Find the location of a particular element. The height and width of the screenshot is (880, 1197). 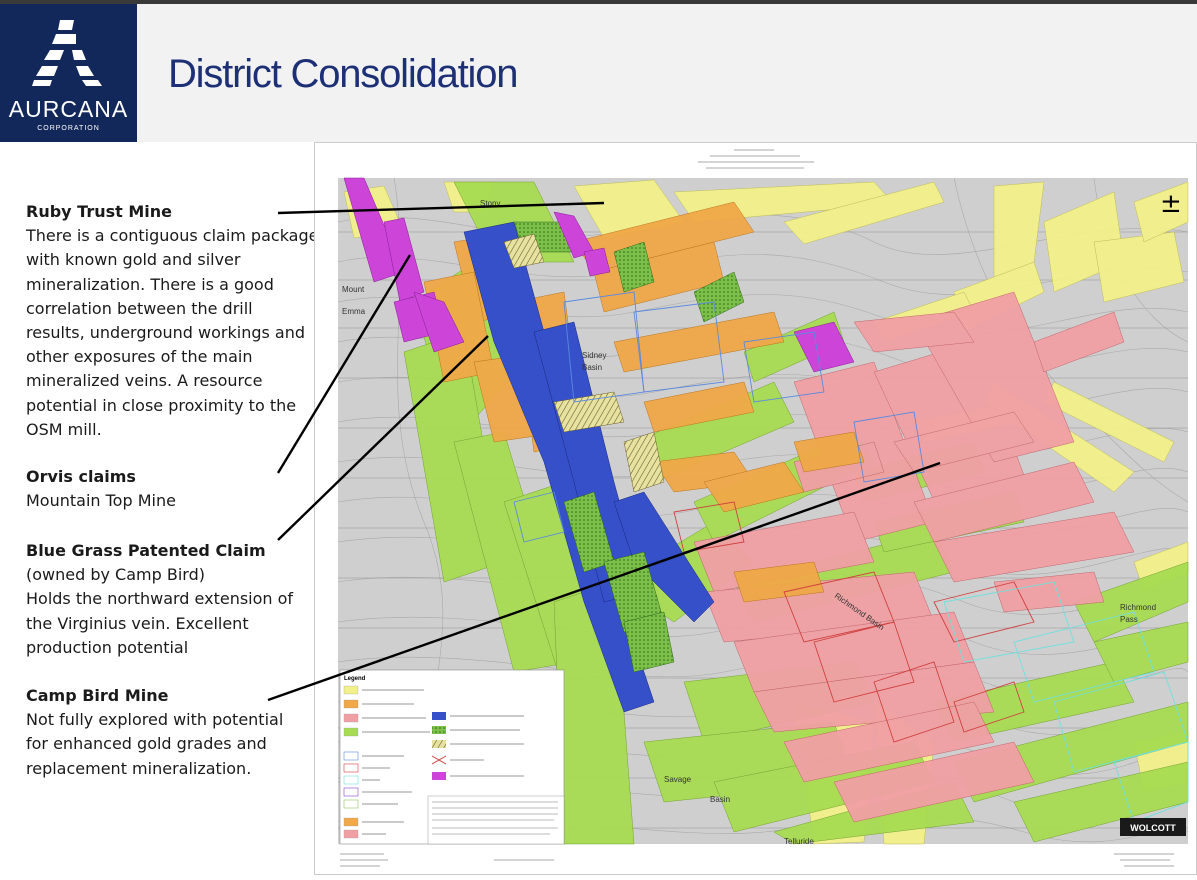

ruby-line: mineralized veins. A resource is located at coordinates (144, 381).